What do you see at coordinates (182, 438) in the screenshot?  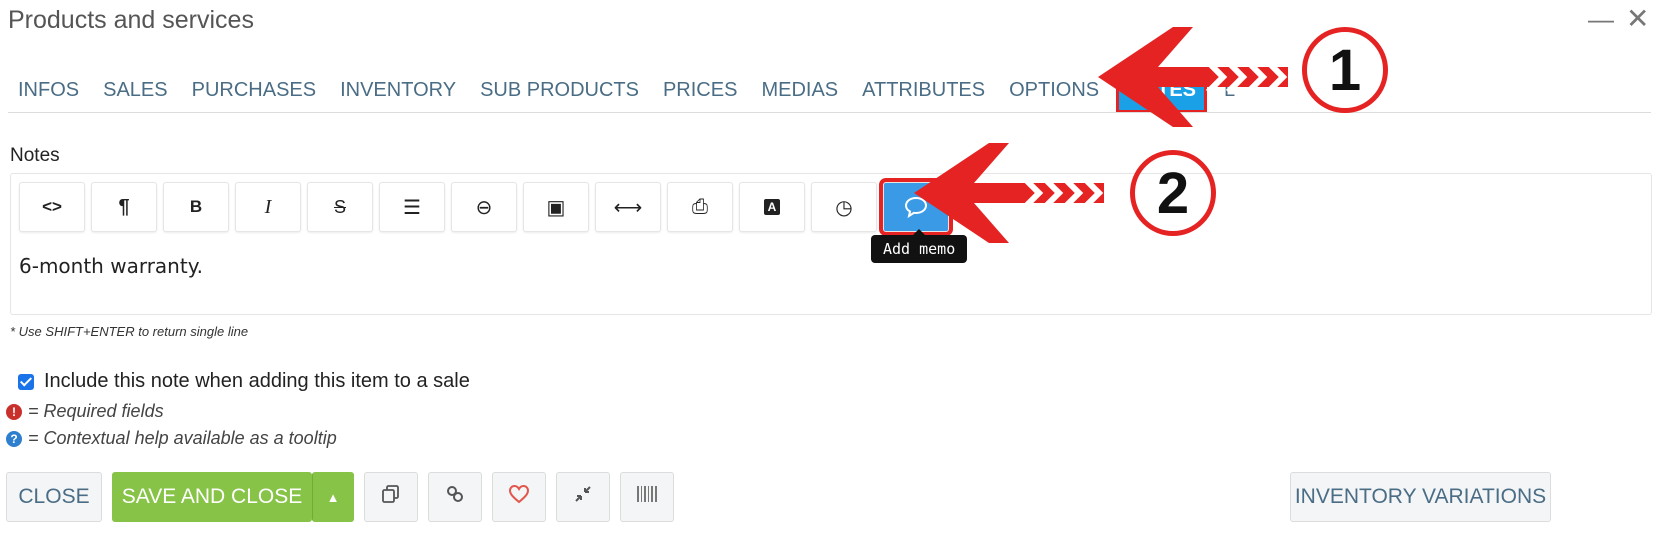 I see `help-legend-text: = Contextual help available as a tooltip` at bounding box center [182, 438].